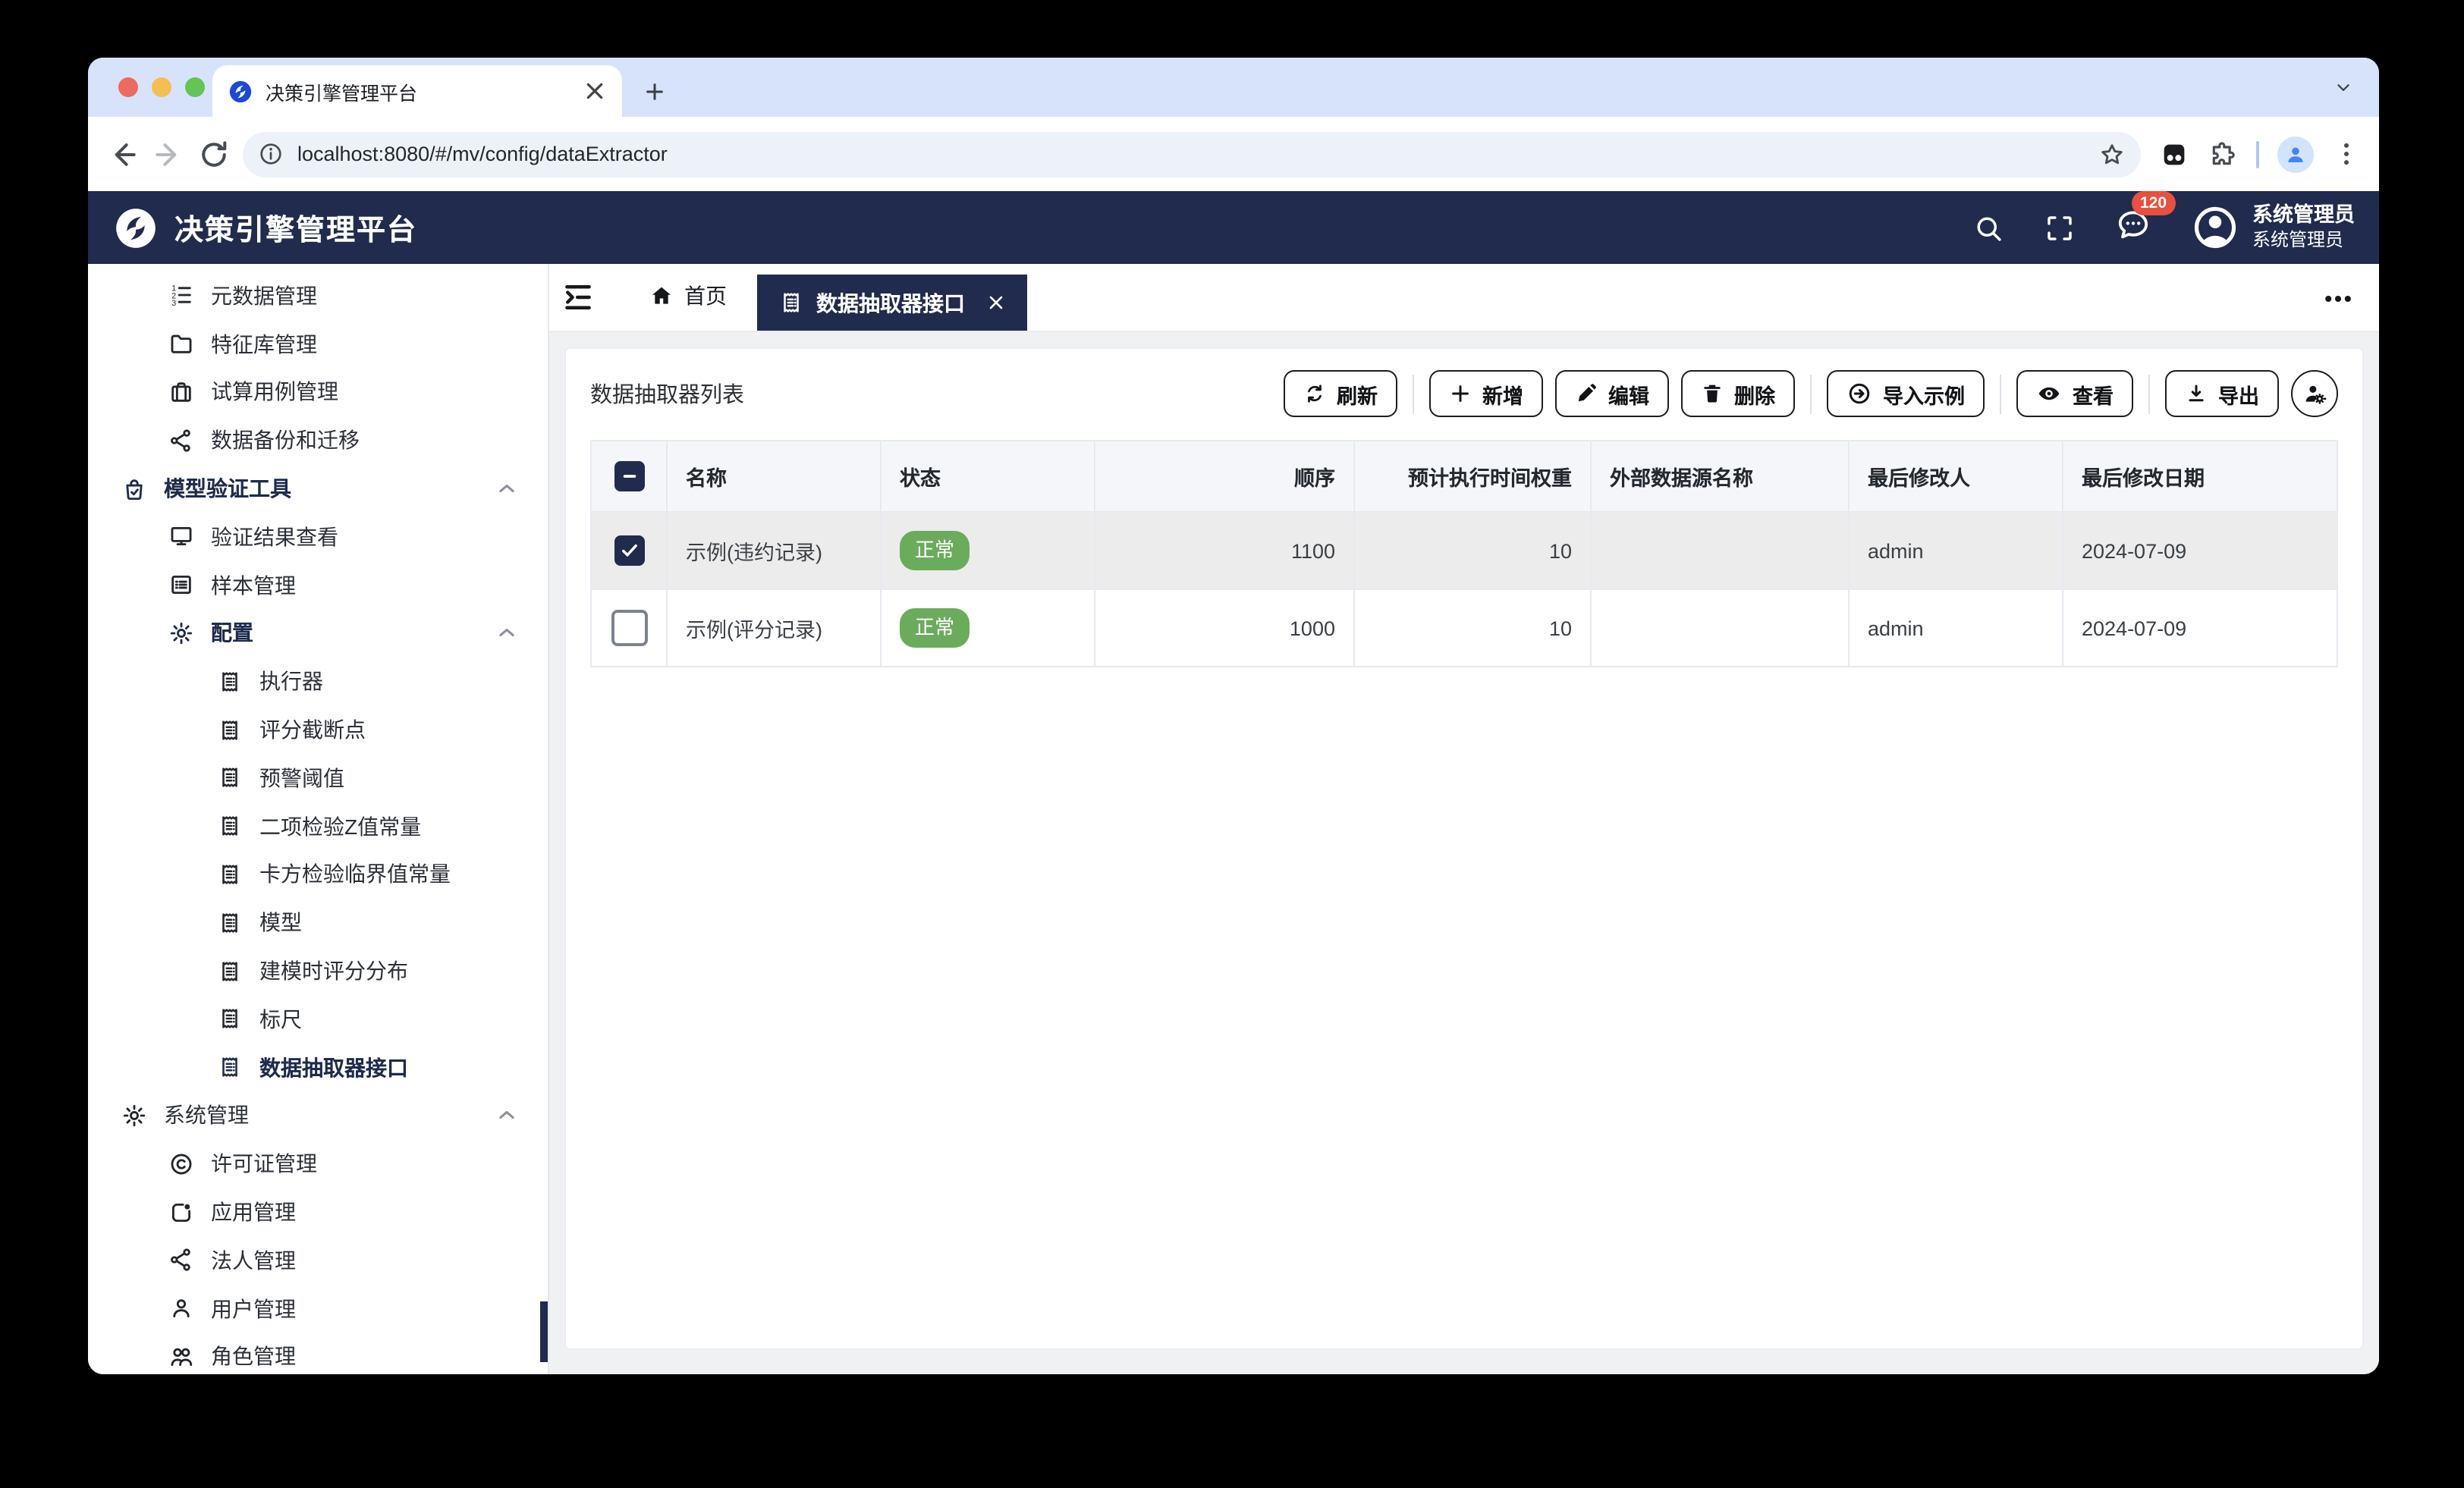 The width and height of the screenshot is (2464, 1488). I want to click on address-bar: localhost:8080/#/mv/config/dataExtractor, so click(1192, 154).